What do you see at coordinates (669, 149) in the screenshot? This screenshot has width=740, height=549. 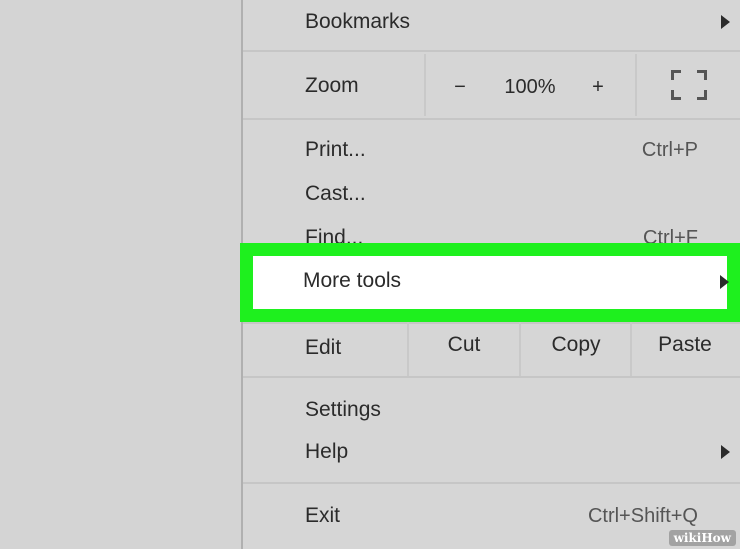 I see `shortcut-label: Ctrl+P` at bounding box center [669, 149].